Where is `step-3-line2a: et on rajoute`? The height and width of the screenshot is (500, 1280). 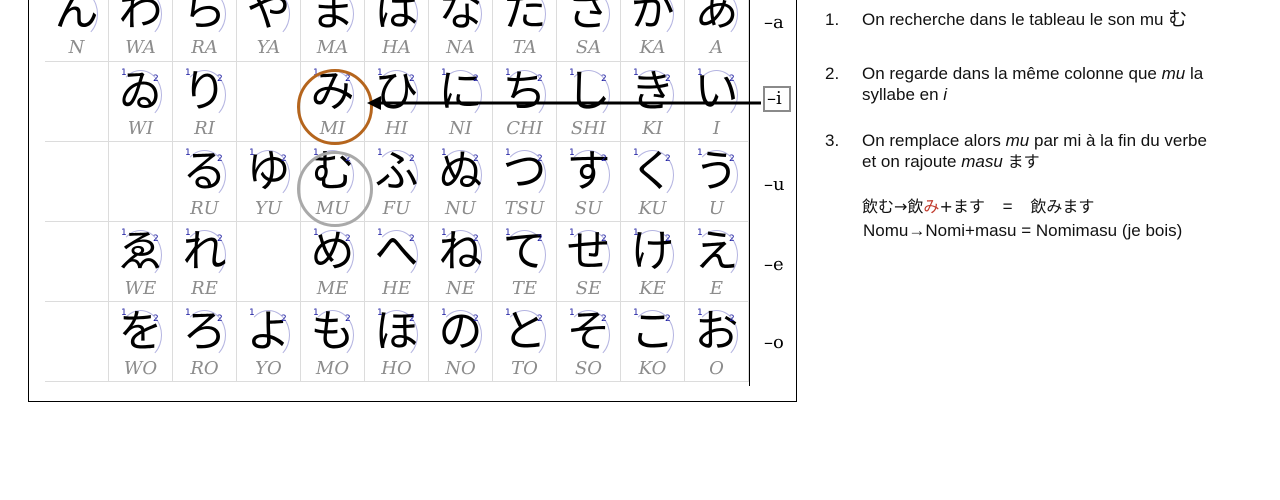
step-3-line2a: et on rajoute is located at coordinates (909, 161).